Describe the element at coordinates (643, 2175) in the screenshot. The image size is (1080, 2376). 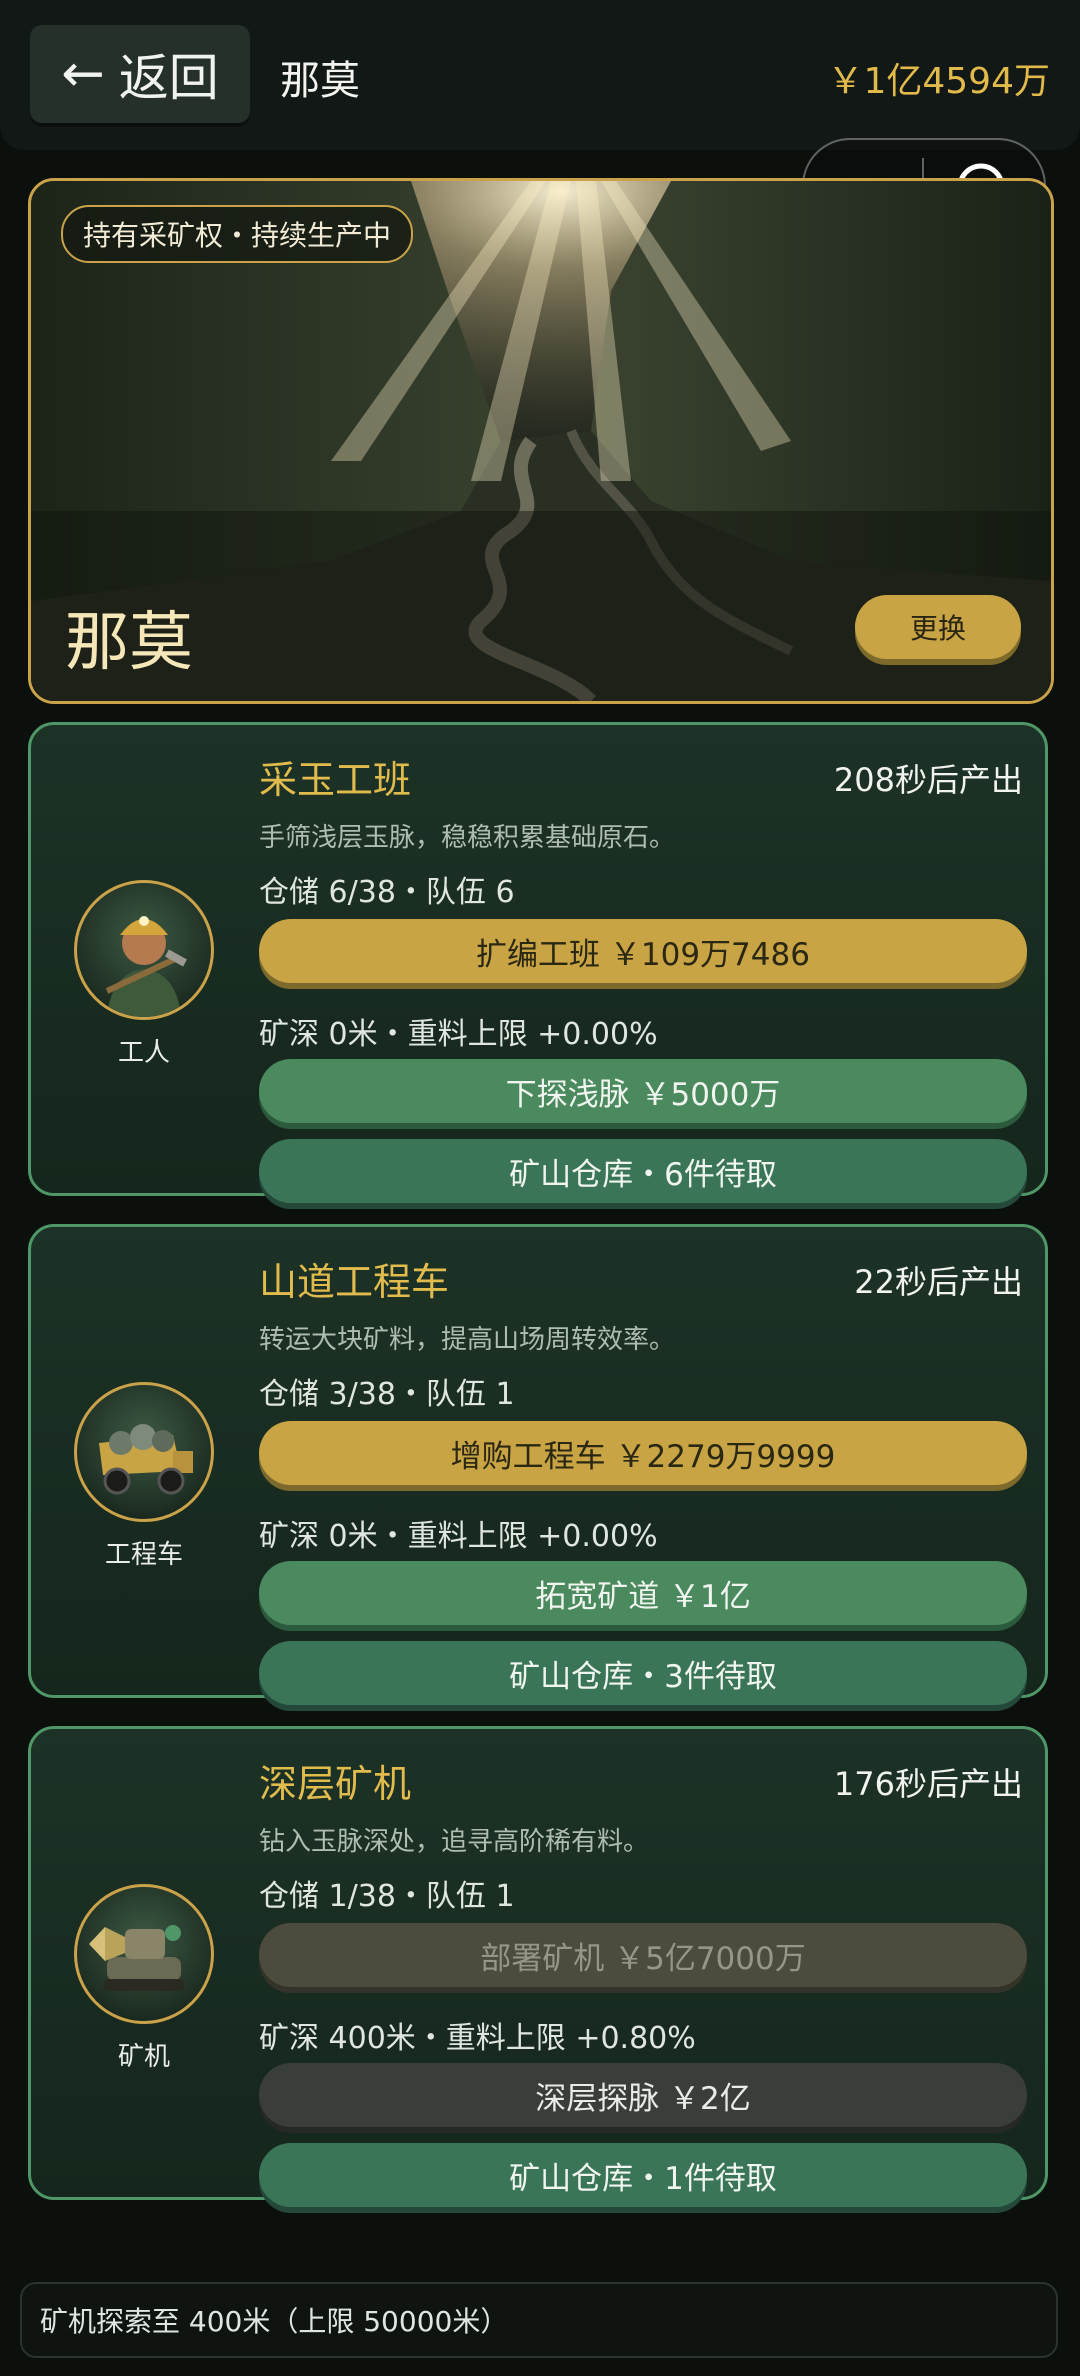
I see `warehouse-button: 矿山仓库・1件待取` at that location.